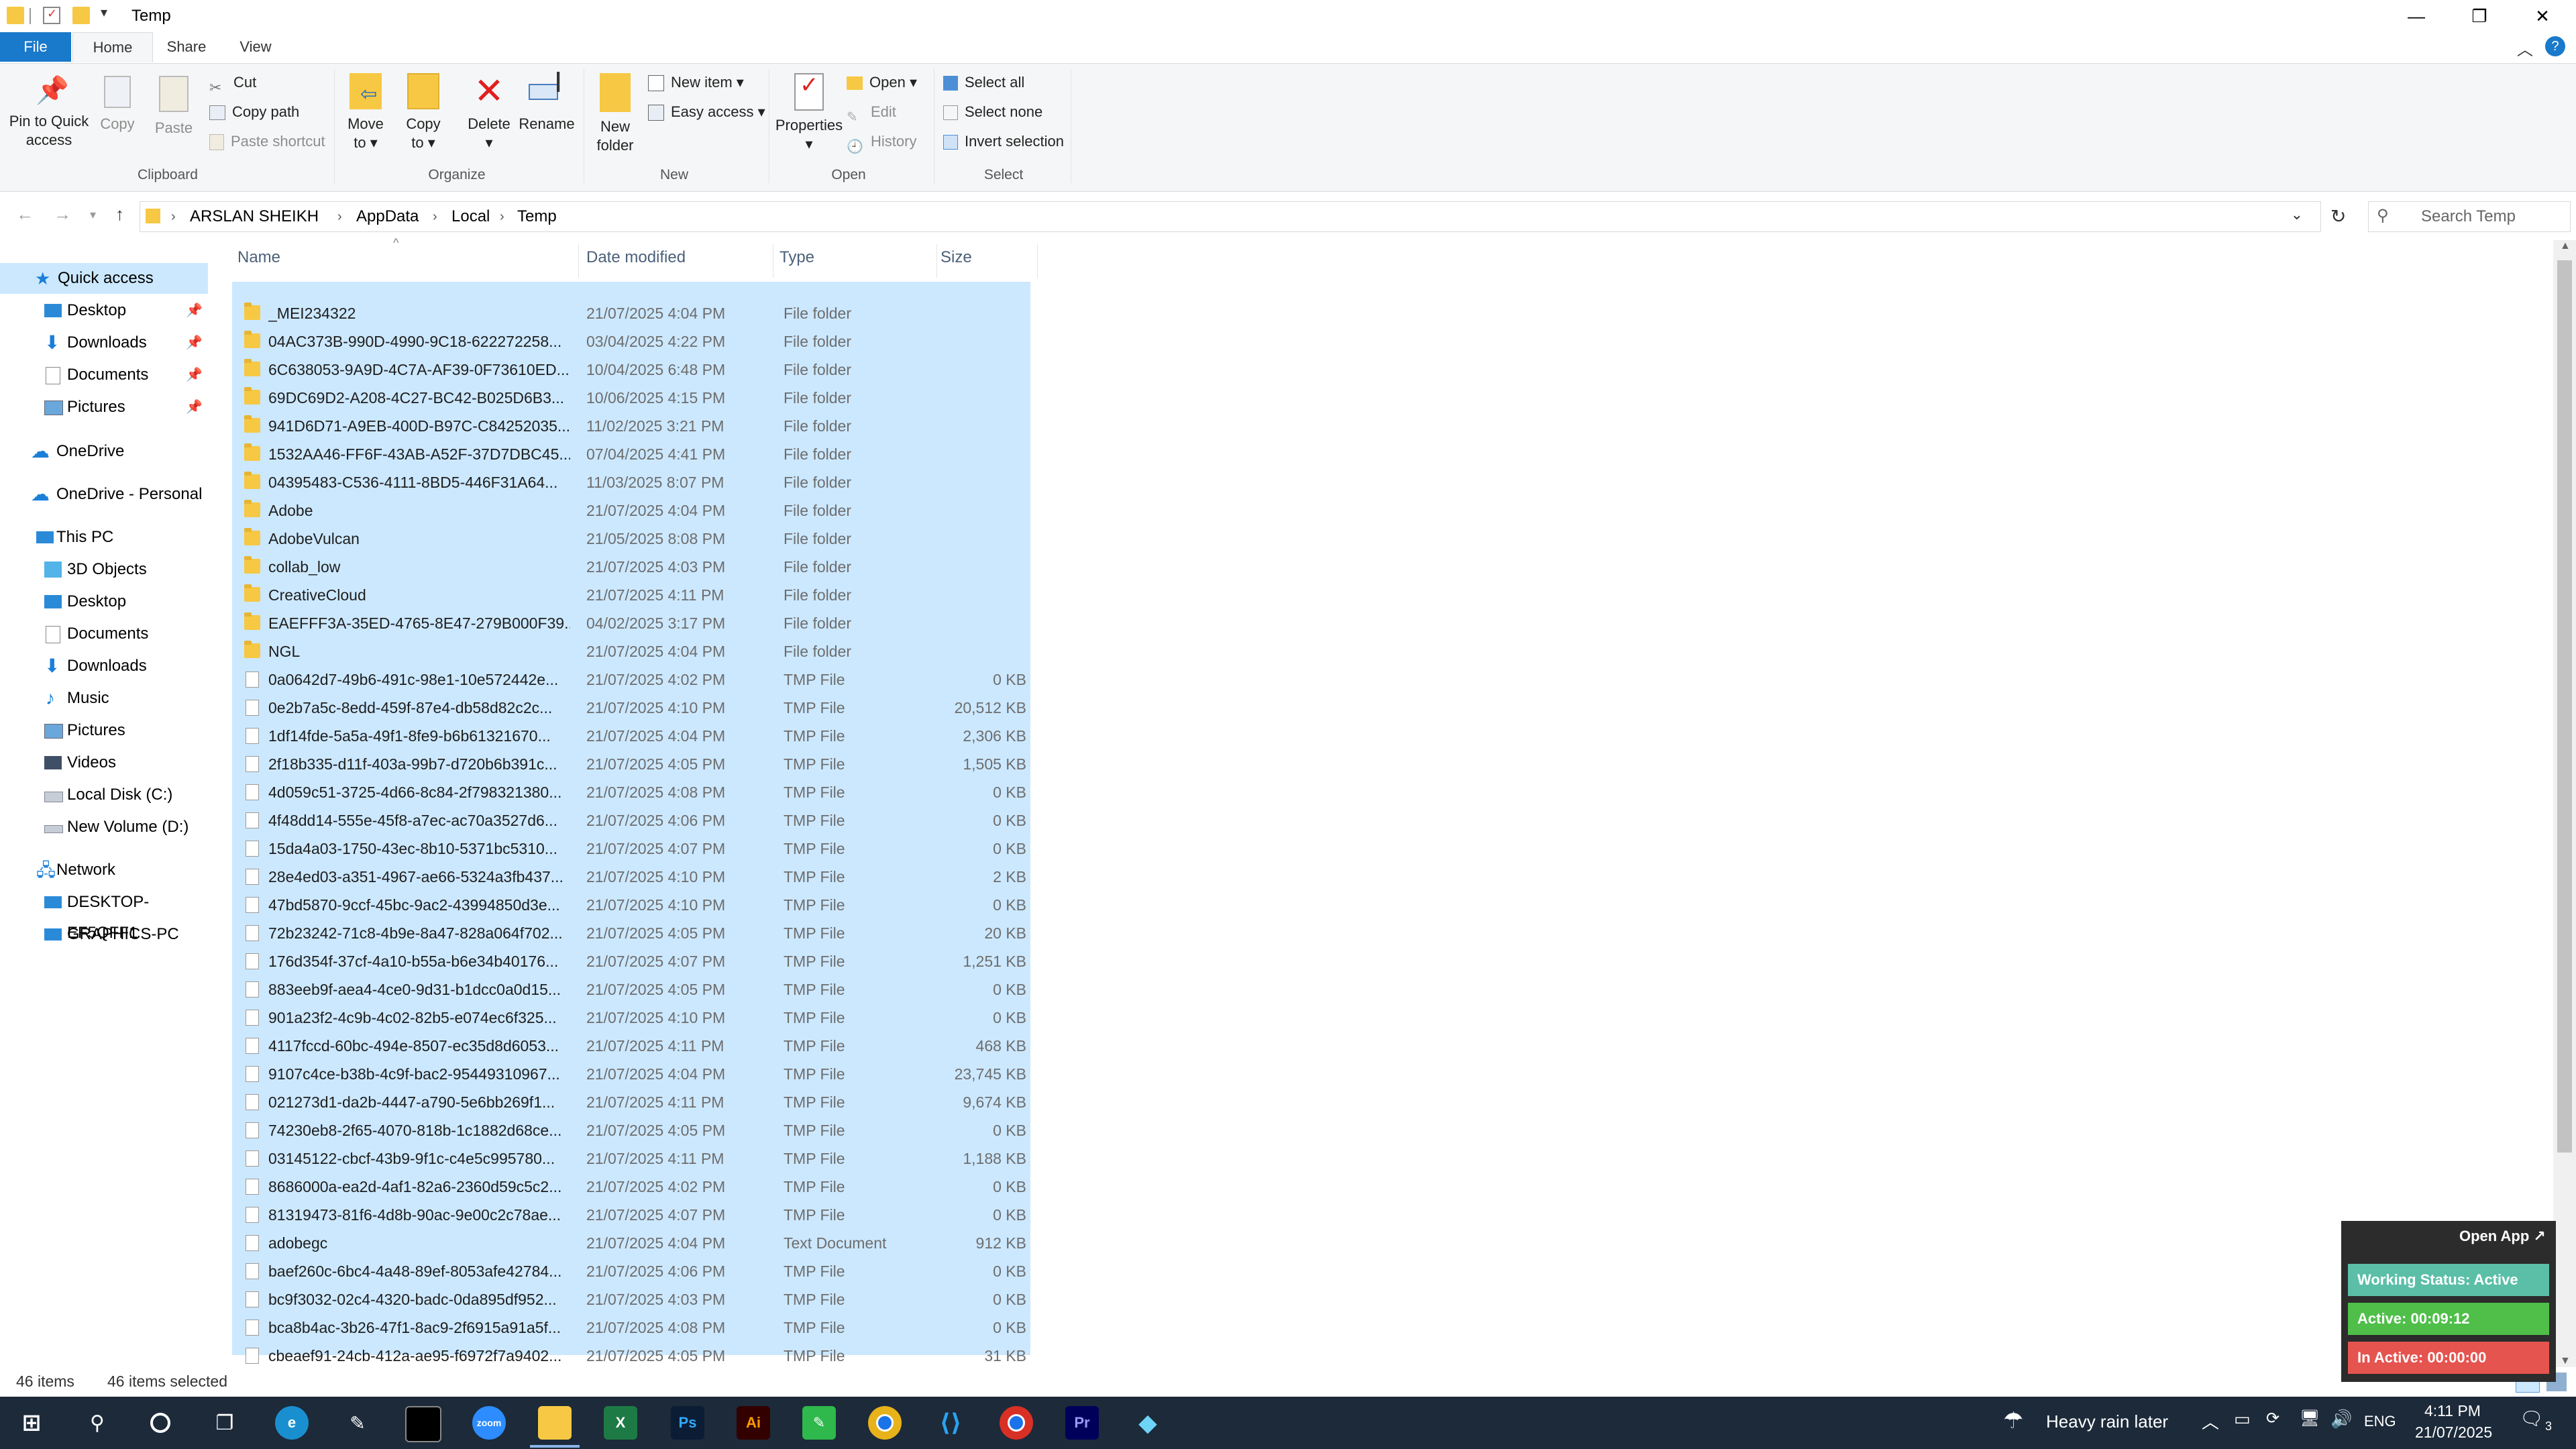 Image resolution: width=2576 pixels, height=1449 pixels. What do you see at coordinates (104, 569) in the screenshot?
I see `nav-pc-3d-objects: 3D Objects` at bounding box center [104, 569].